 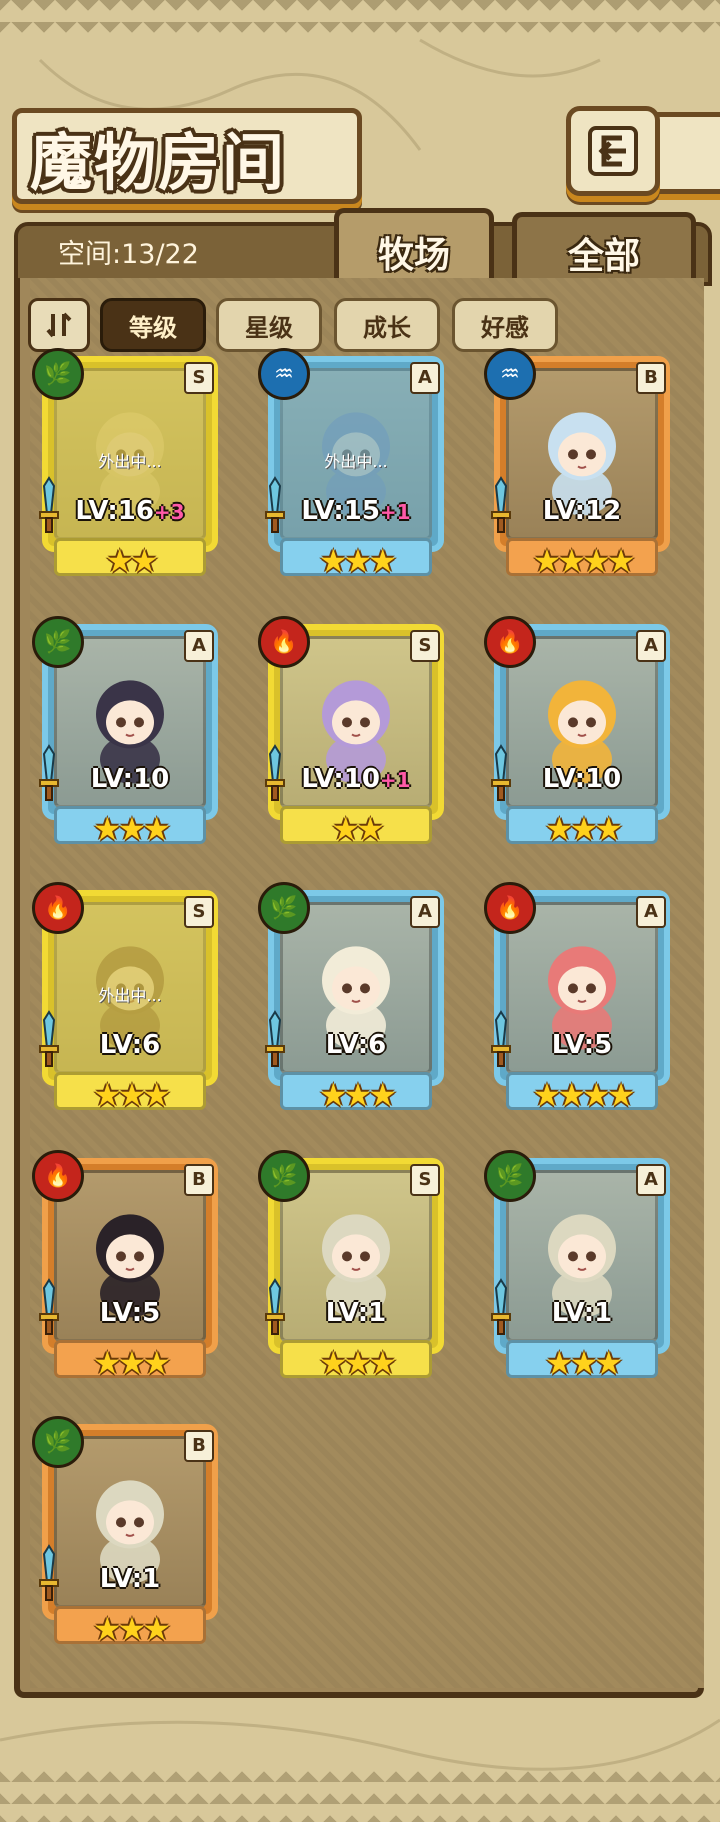 I want to click on monster-card: 🔥 B LV:5 ★★★, so click(x=130, y=1269).